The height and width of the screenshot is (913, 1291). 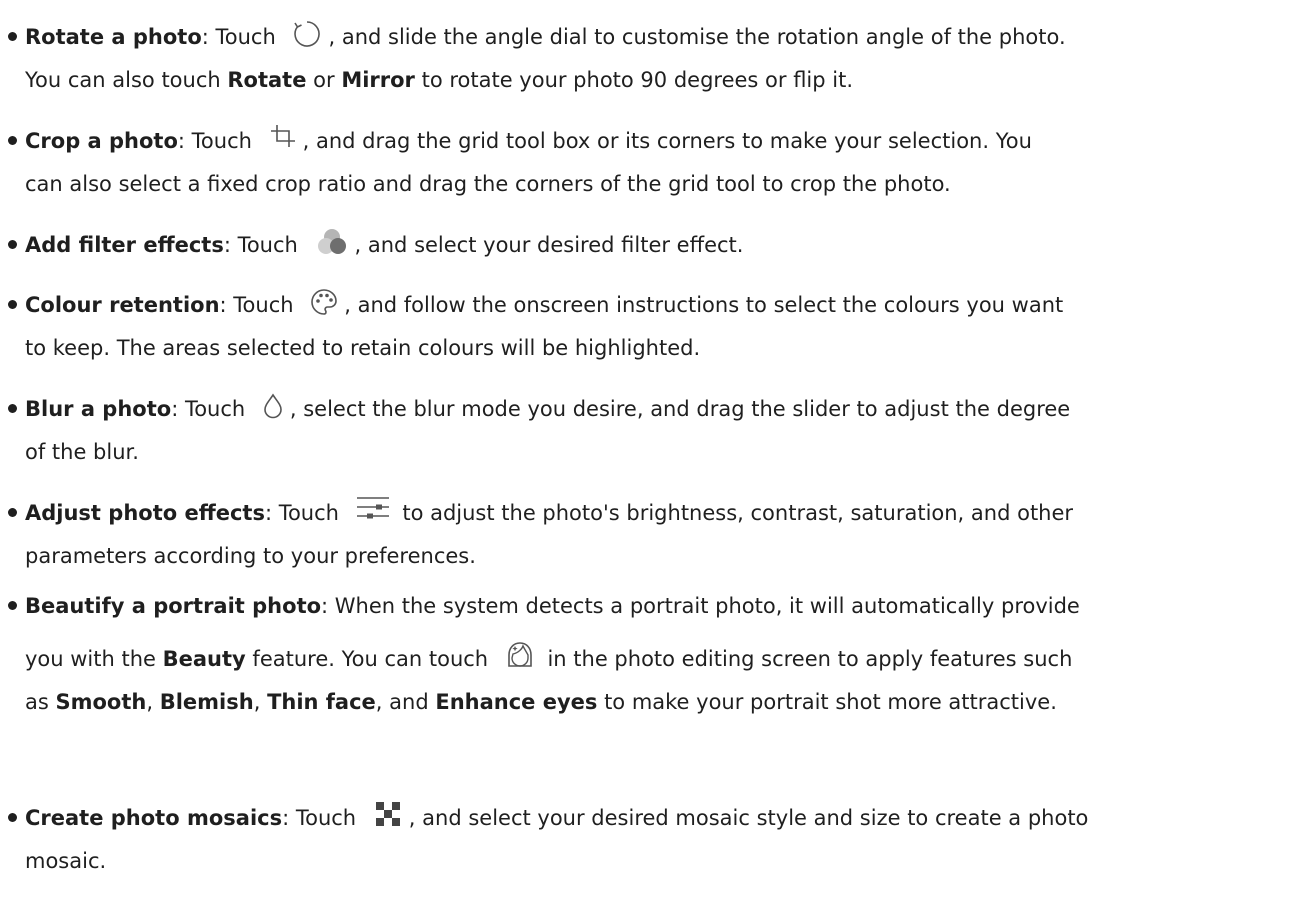 I want to click on adjust-sliders-icon, so click(x=373, y=508).